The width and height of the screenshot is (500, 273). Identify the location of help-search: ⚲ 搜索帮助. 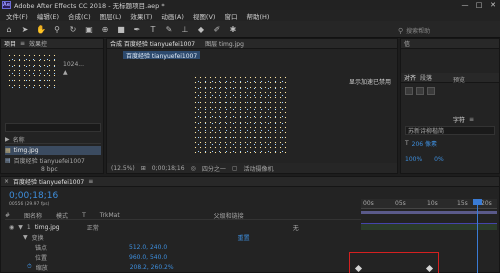
(439, 31).